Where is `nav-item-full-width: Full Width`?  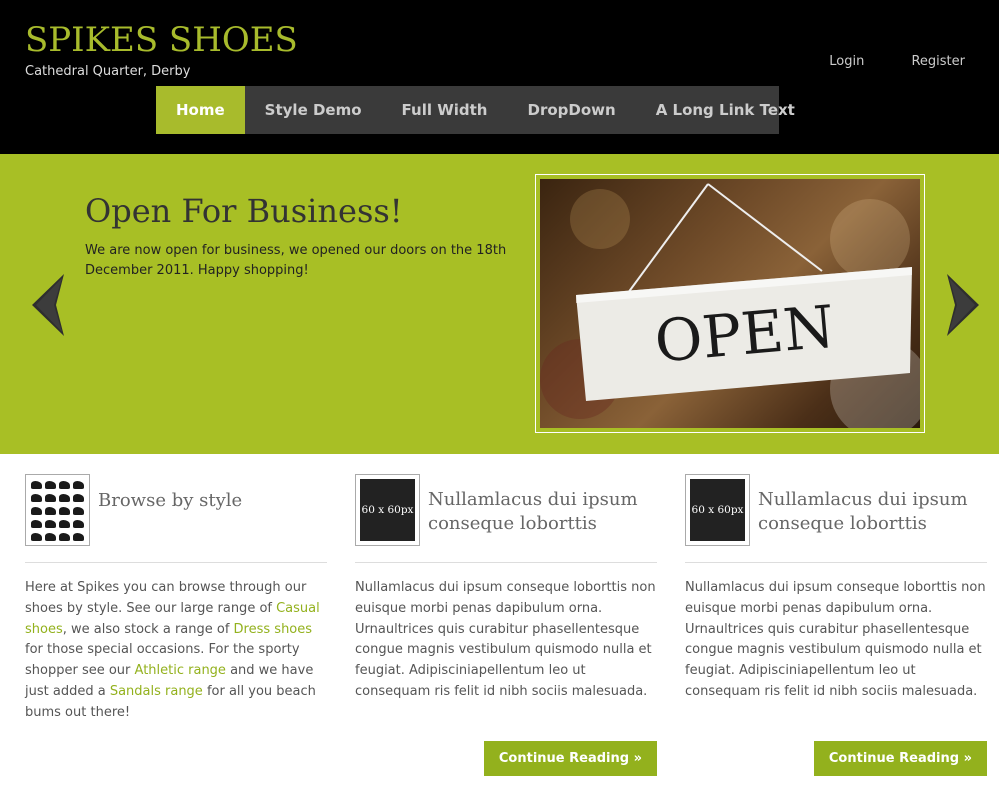
nav-item-full-width: Full Width is located at coordinates (445, 110).